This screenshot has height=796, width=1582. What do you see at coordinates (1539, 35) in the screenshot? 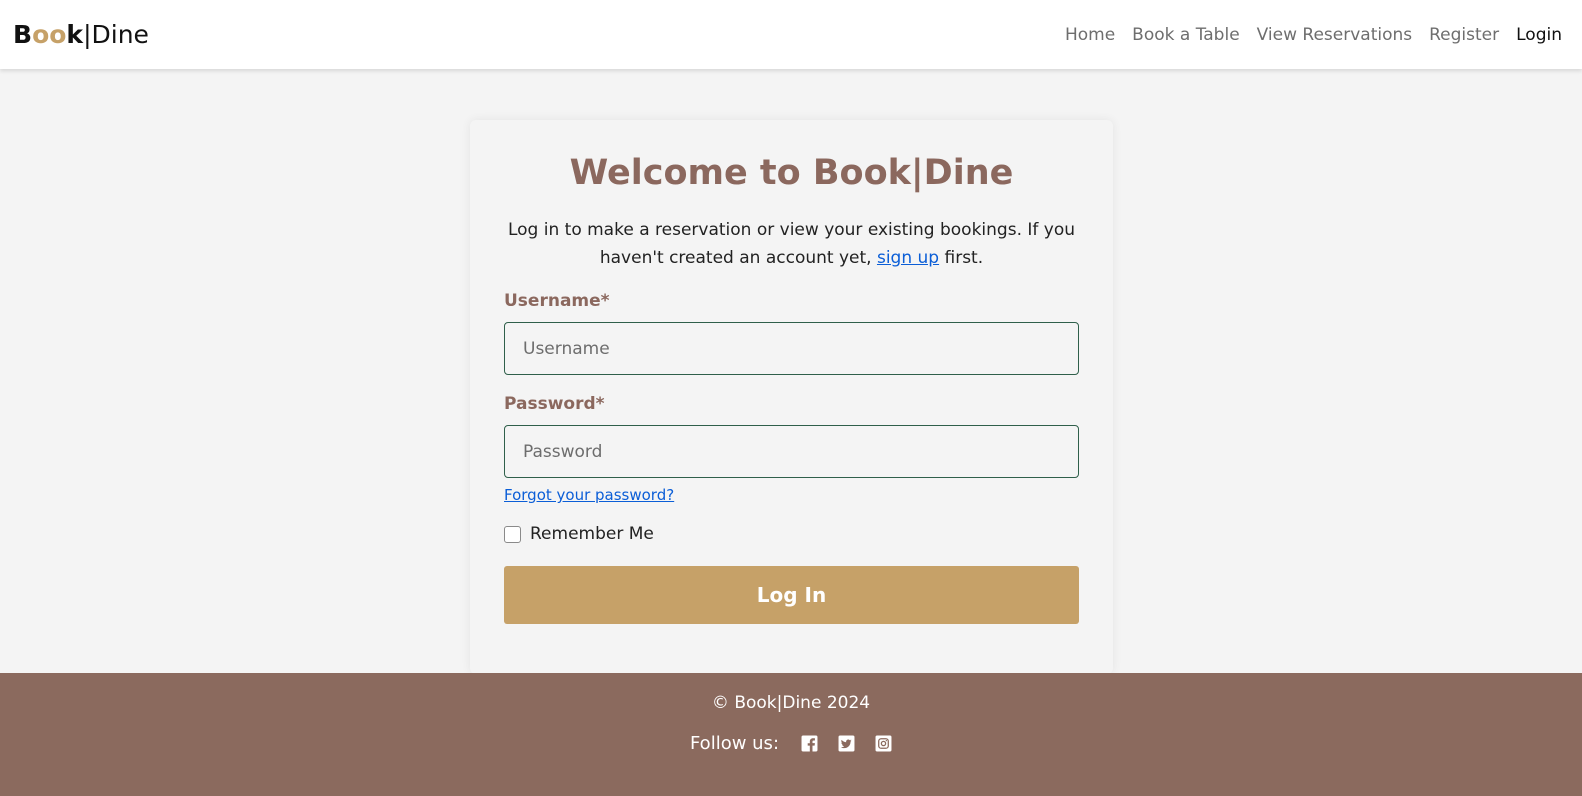
I see `nav-login: Login` at bounding box center [1539, 35].